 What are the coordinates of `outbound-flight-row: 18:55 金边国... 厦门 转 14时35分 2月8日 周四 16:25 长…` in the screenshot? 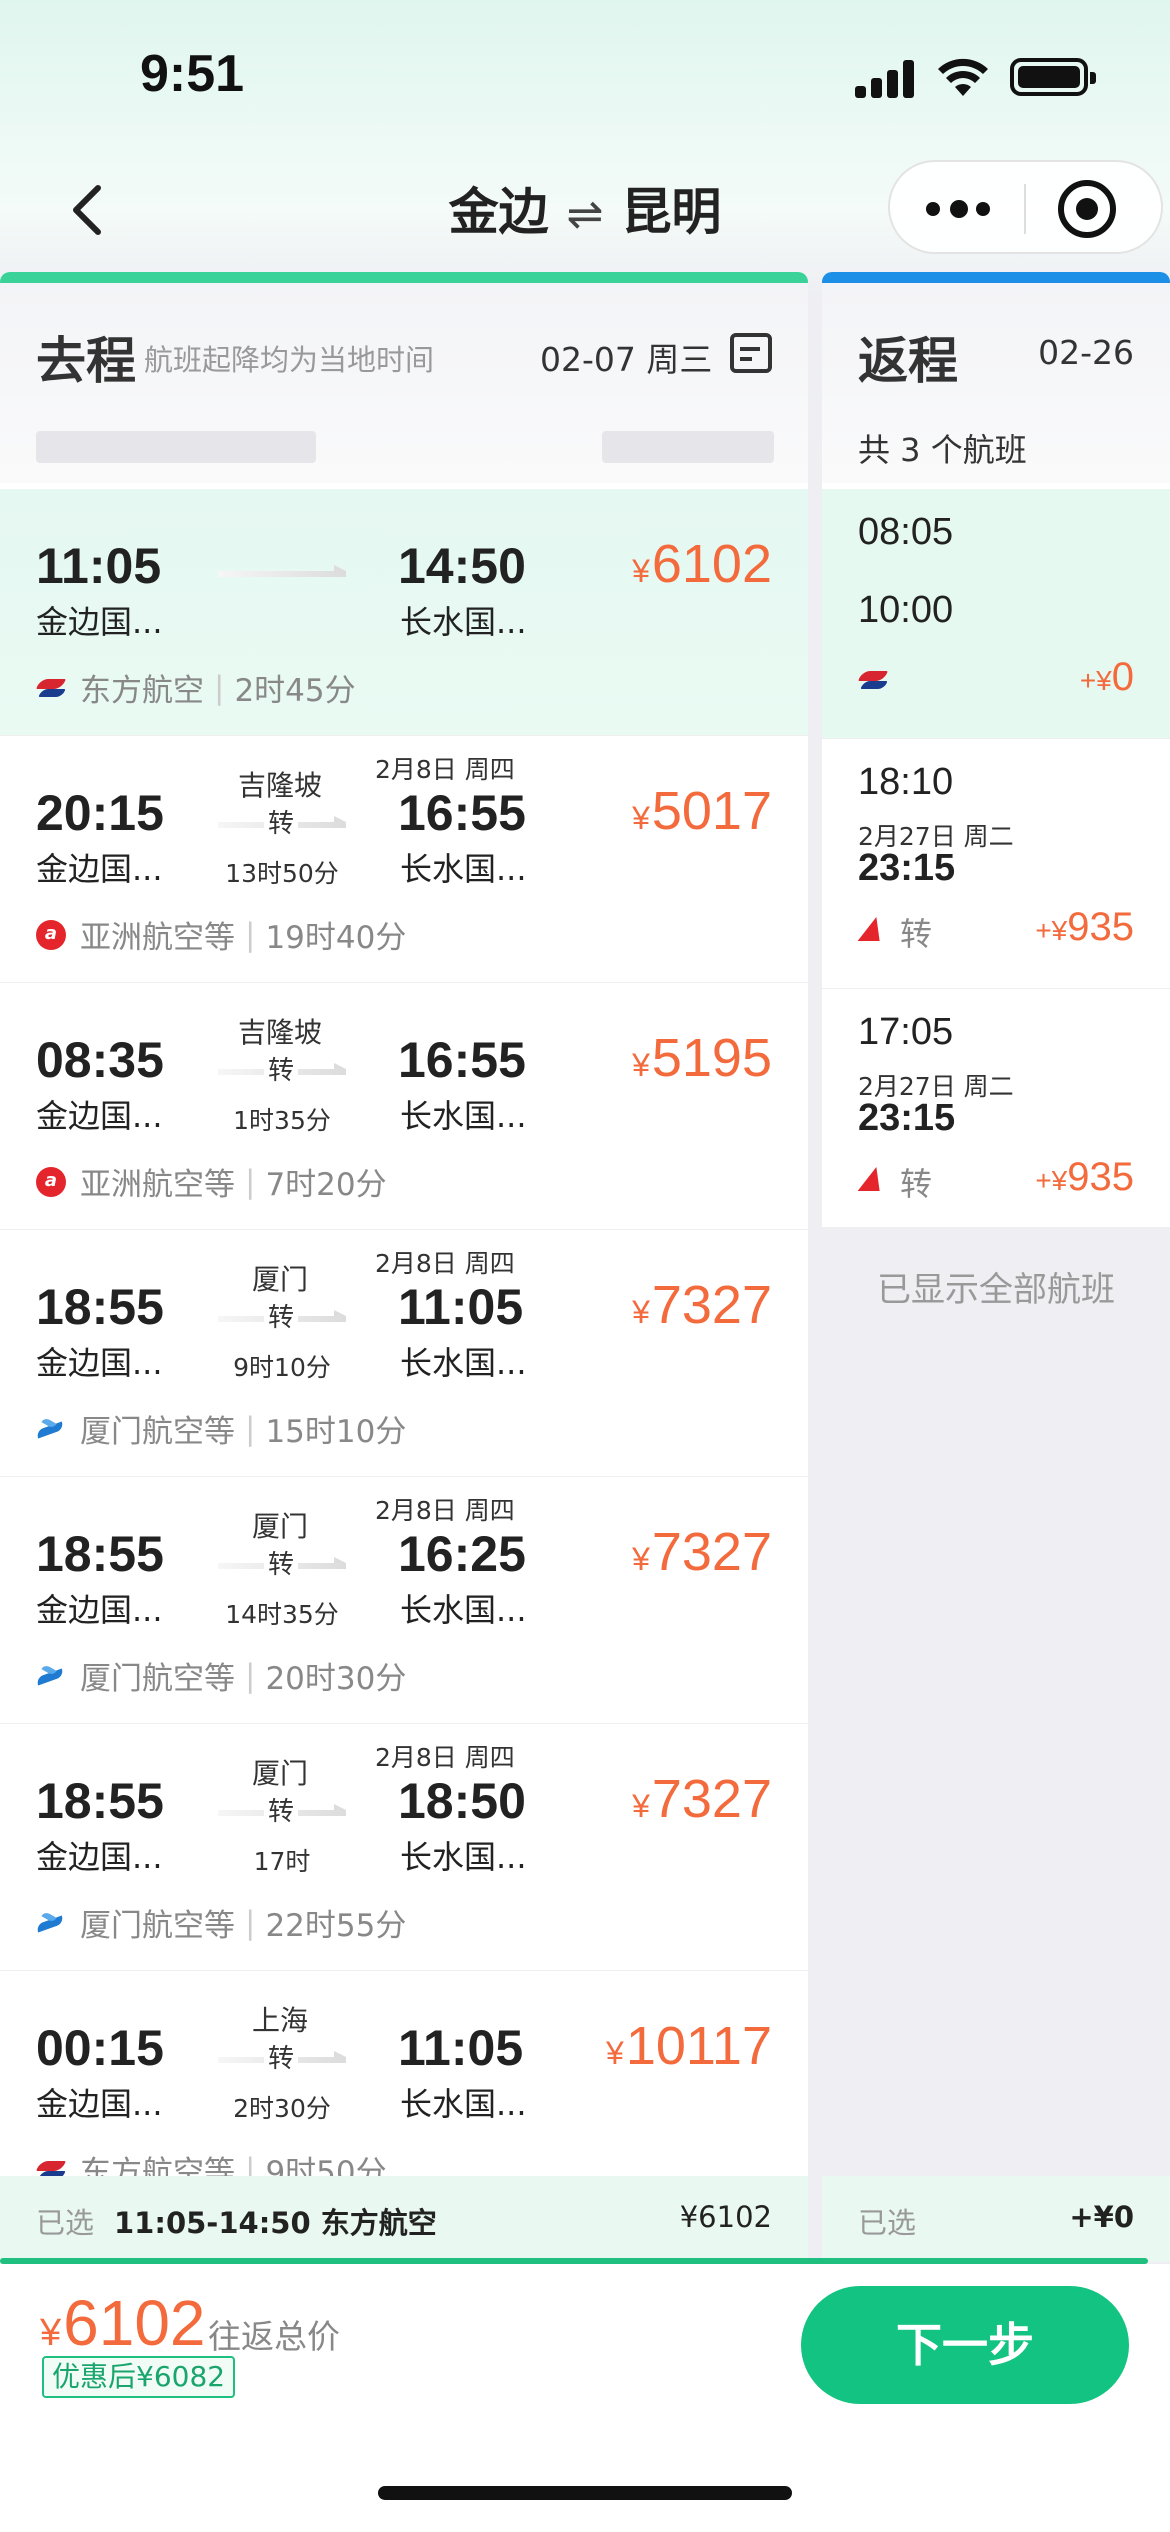 It's located at (404, 1600).